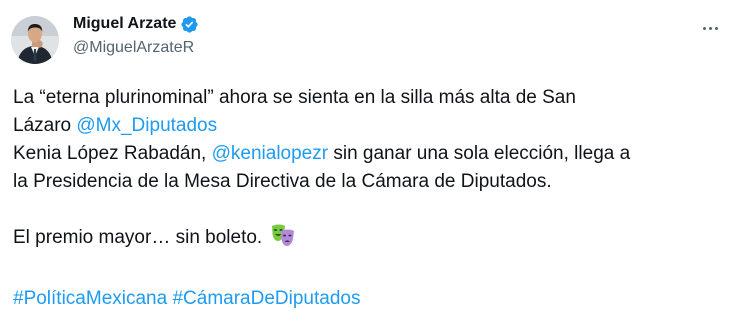 Image resolution: width=732 pixels, height=327 pixels. What do you see at coordinates (146, 125) in the screenshot?
I see `mention-mx-diputados: @Mx_Diputados` at bounding box center [146, 125].